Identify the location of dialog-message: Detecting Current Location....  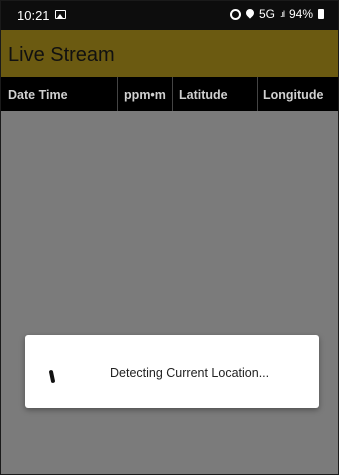
(190, 373).